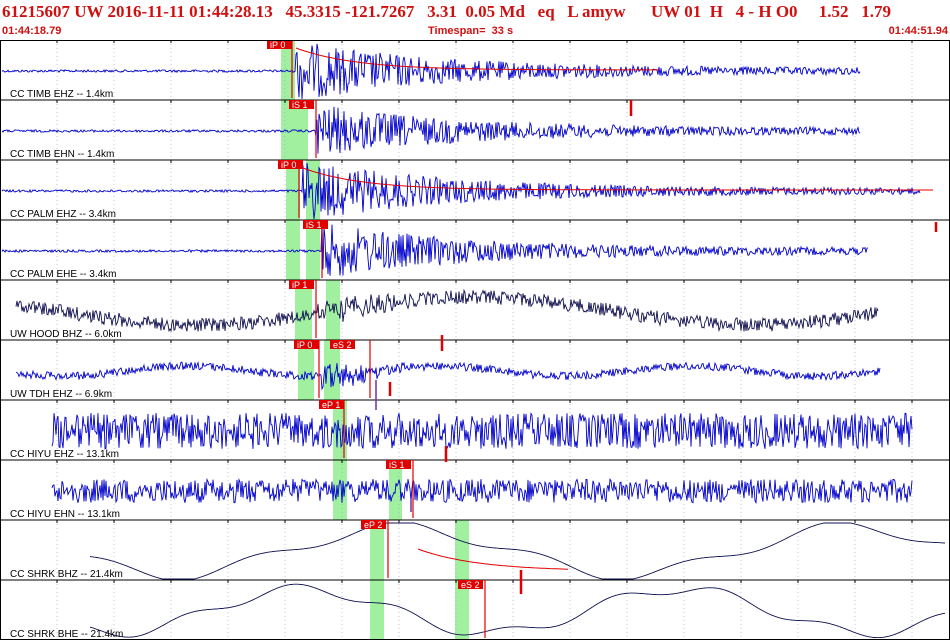 The image size is (950, 640). I want to click on pick-label: eP 2, so click(373, 525).